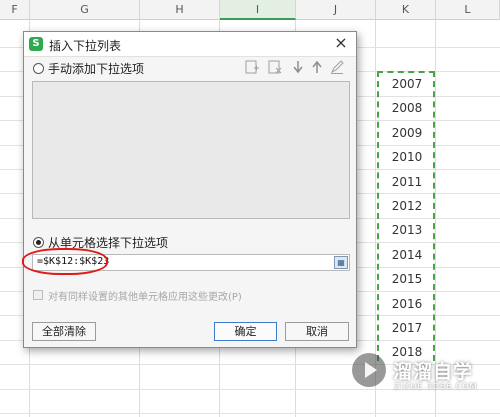  Describe the element at coordinates (145, 295) in the screenshot. I see `apply-same-settings-label: 对有同样设置的其他单元格应用这些更改(P)` at that location.